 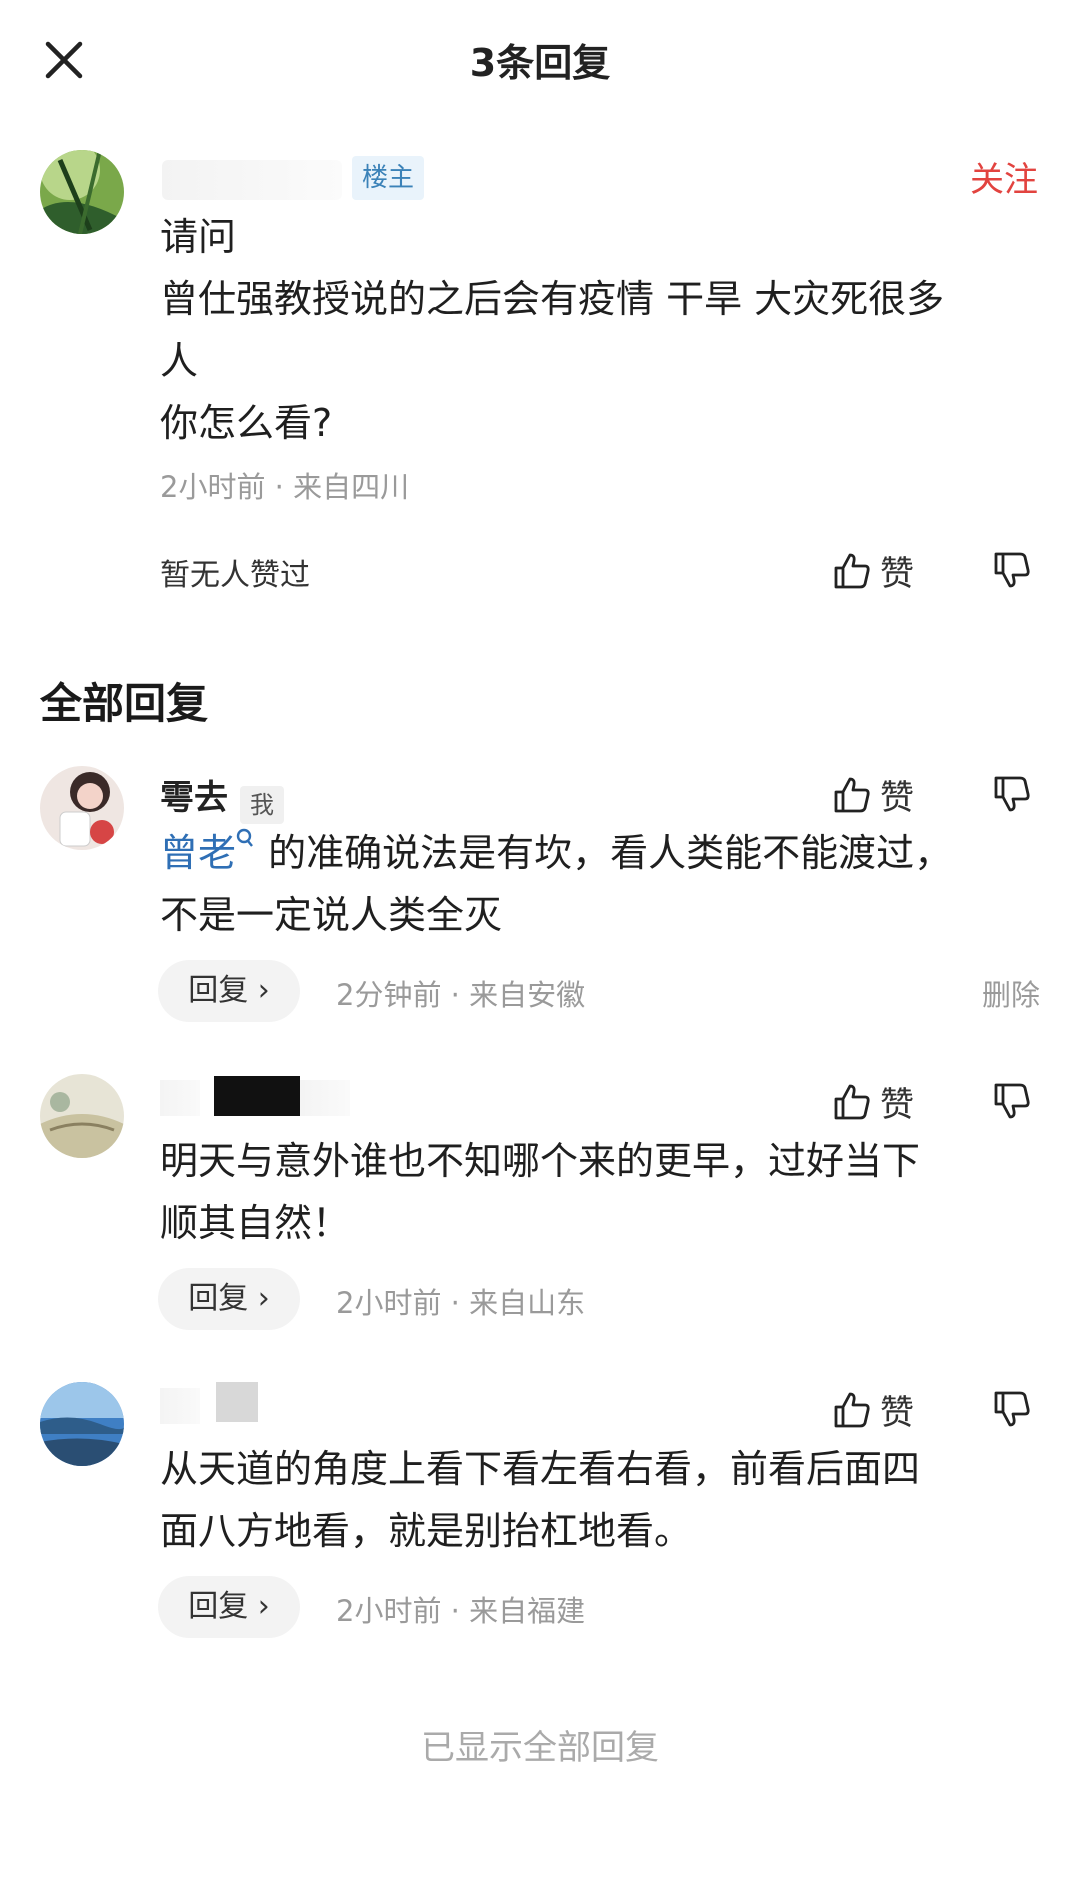 What do you see at coordinates (540, 63) in the screenshot?
I see `page-title: 3条回复` at bounding box center [540, 63].